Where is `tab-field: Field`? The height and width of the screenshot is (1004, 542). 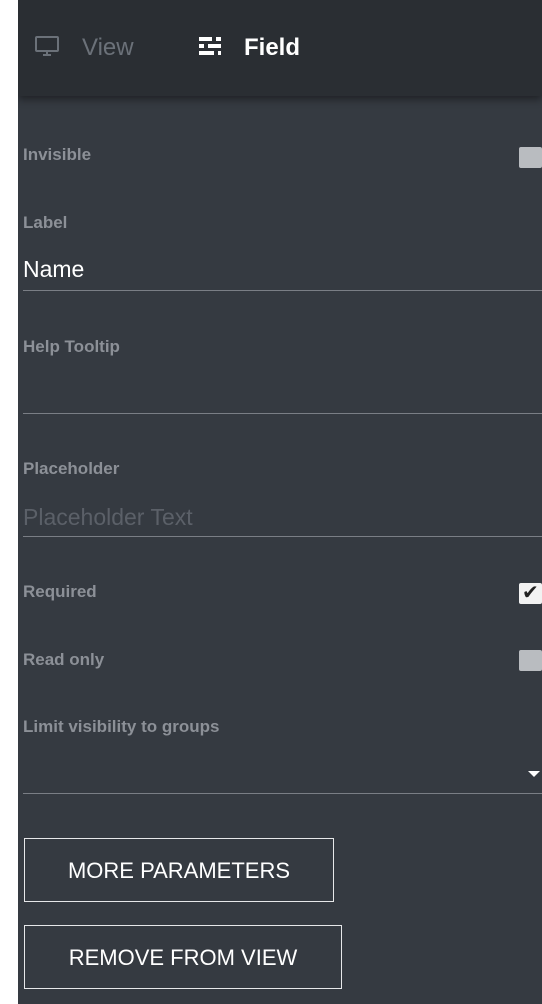 tab-field: Field is located at coordinates (249, 48).